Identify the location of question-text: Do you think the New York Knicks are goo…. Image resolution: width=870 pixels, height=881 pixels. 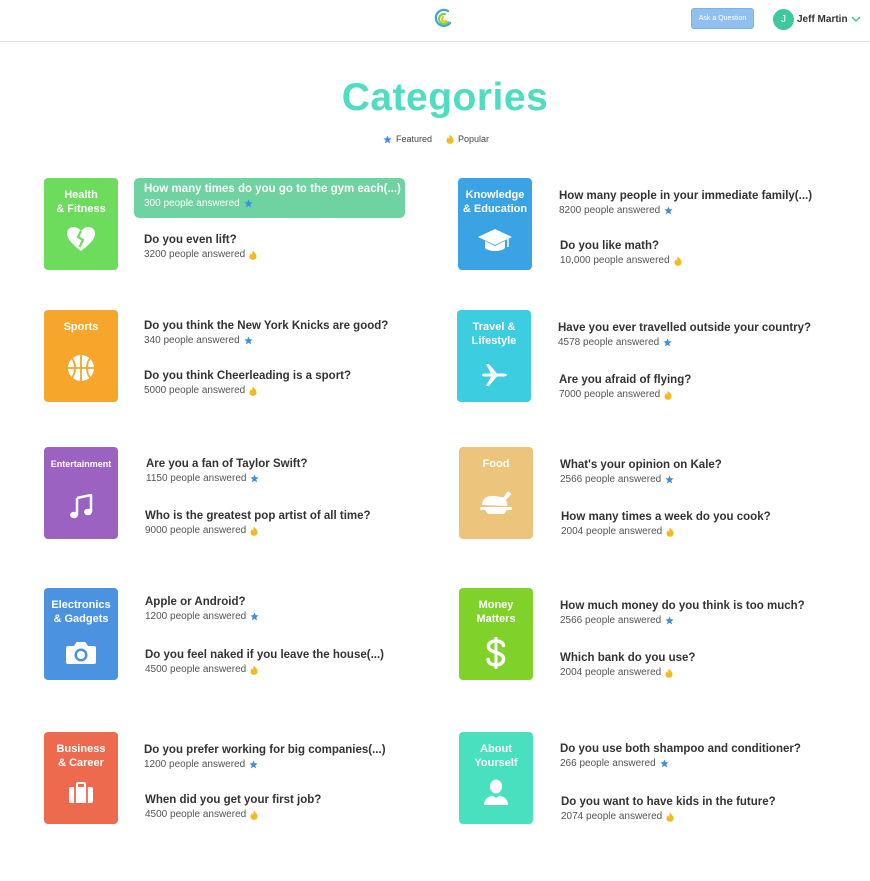
(266, 326).